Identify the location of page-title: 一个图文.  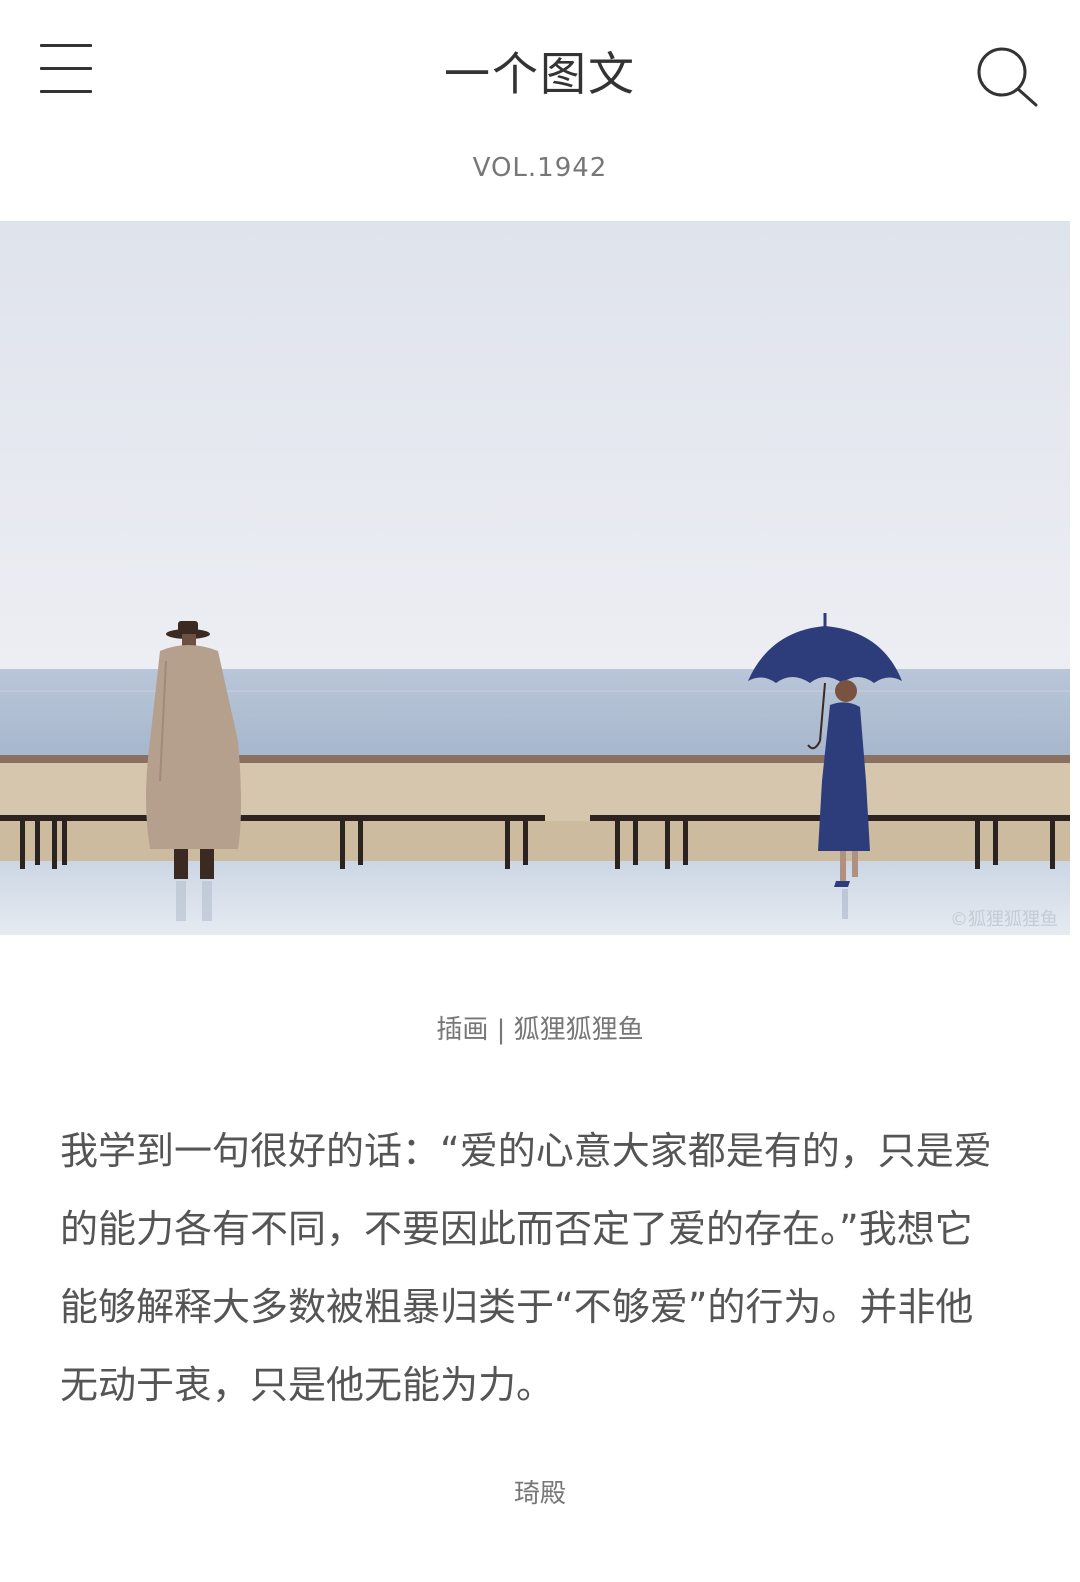
(540, 74).